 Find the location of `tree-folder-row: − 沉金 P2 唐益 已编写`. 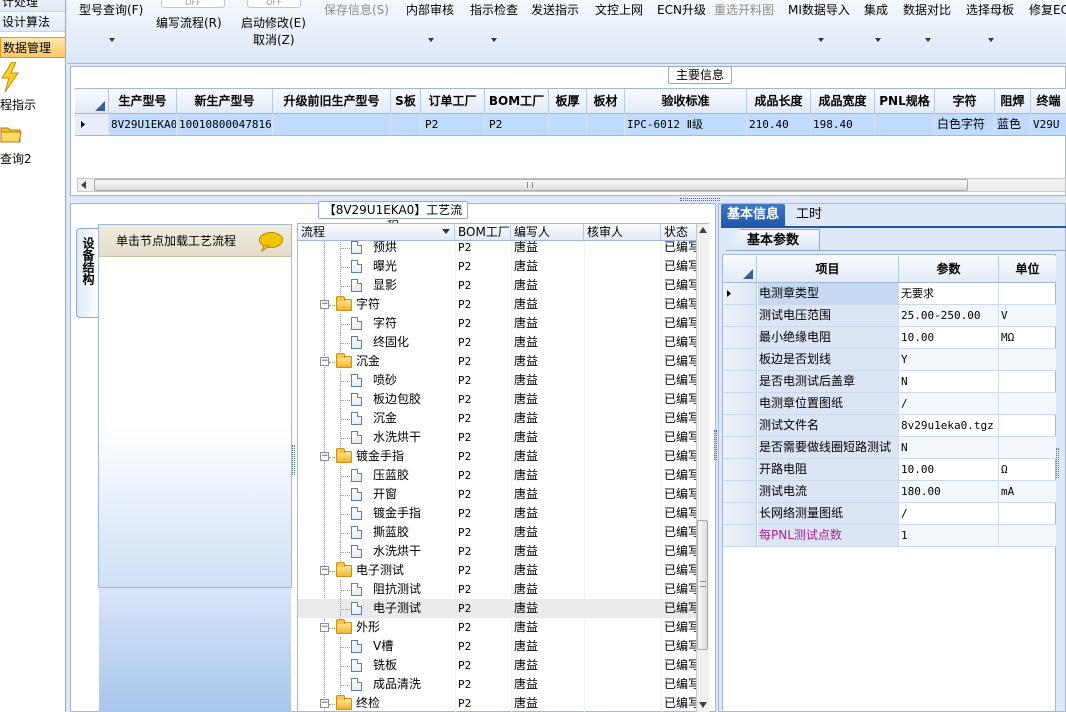

tree-folder-row: − 沉金 P2 唐益 已编写 is located at coordinates (497, 361).